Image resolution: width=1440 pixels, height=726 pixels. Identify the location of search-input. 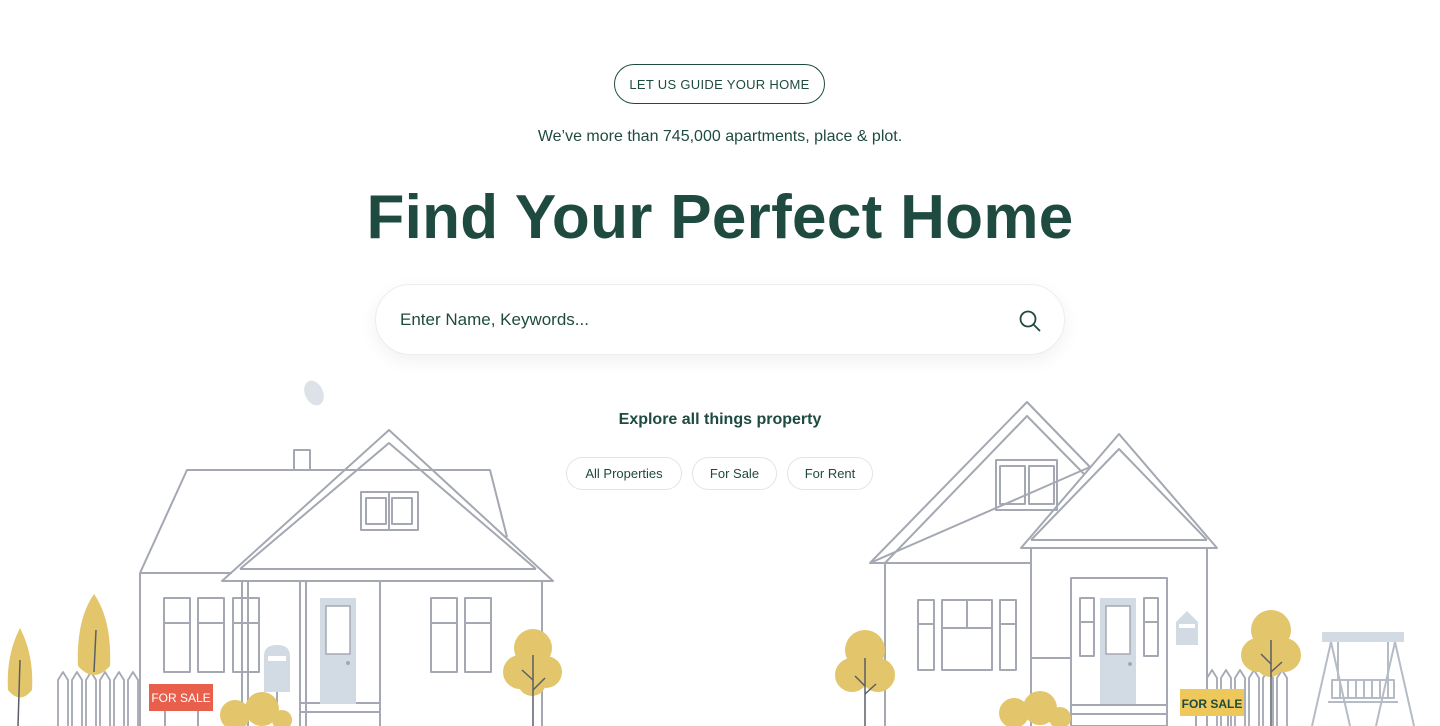
(700, 320).